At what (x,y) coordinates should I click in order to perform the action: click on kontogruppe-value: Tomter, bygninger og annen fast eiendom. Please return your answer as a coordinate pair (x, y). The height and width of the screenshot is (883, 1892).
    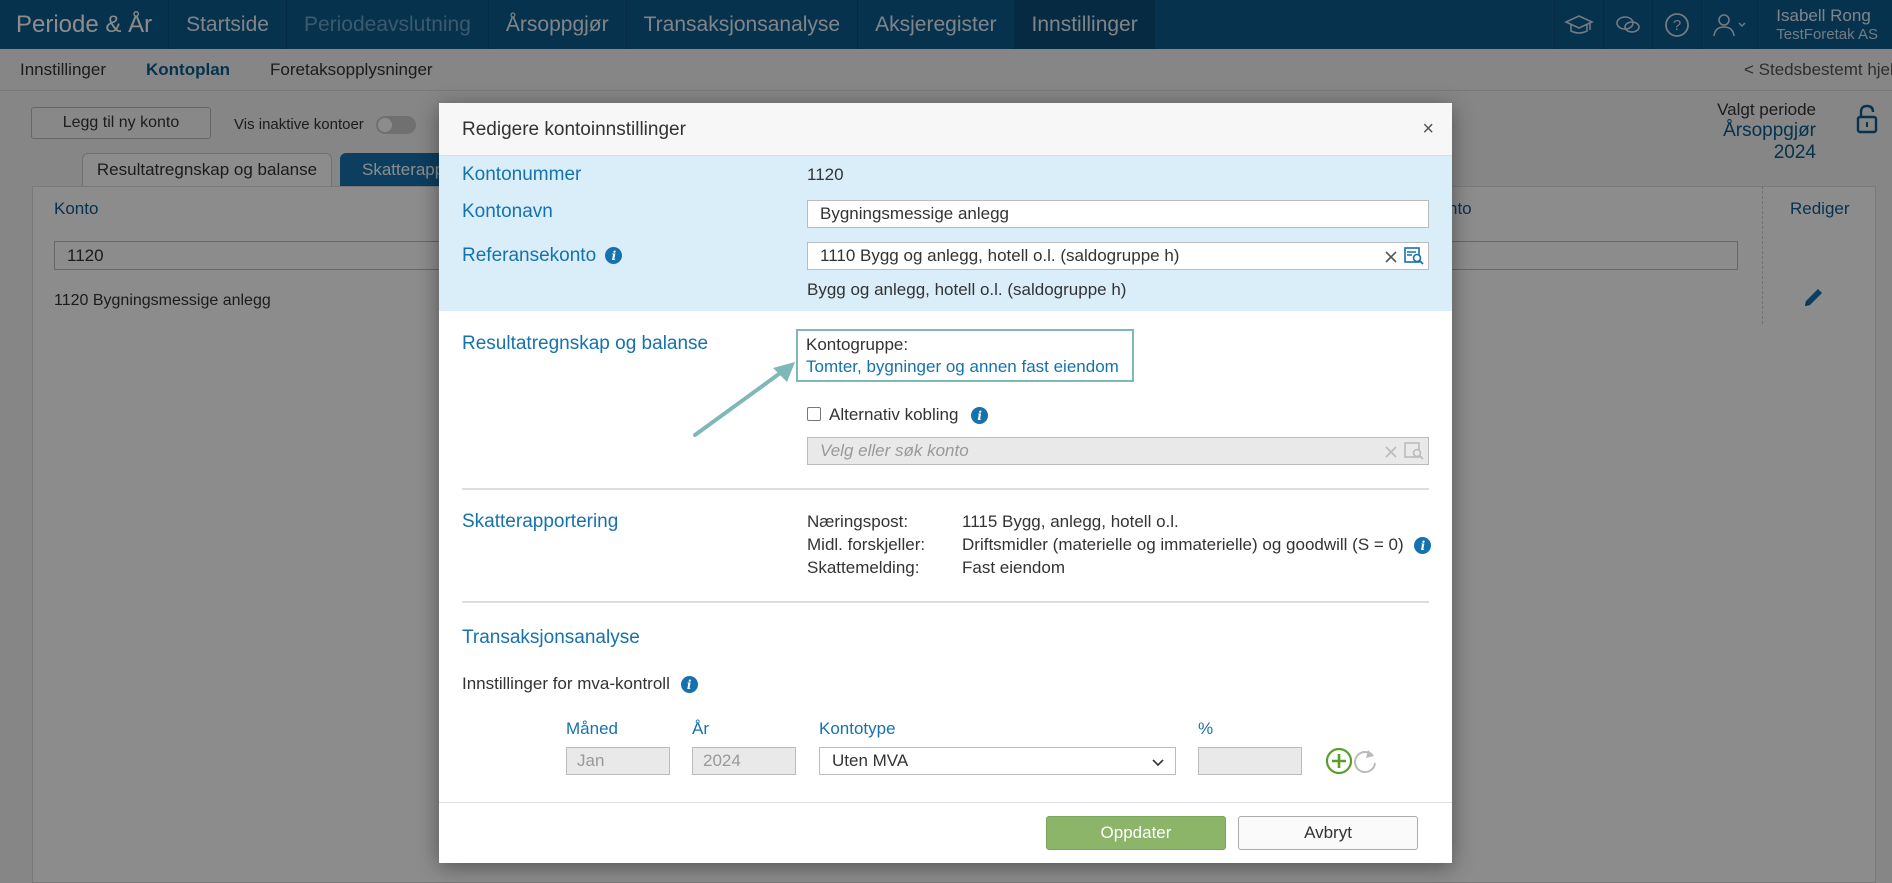
    Looking at the image, I should click on (965, 367).